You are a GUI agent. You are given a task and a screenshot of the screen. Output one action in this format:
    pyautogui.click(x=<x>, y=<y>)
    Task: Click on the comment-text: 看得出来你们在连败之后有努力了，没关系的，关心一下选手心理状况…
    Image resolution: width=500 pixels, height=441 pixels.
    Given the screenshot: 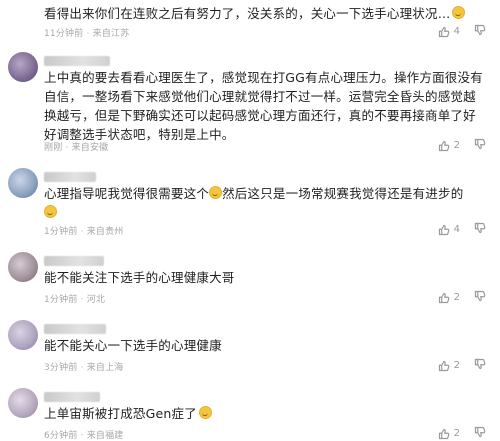 What is the action you would take?
    pyautogui.click(x=259, y=13)
    